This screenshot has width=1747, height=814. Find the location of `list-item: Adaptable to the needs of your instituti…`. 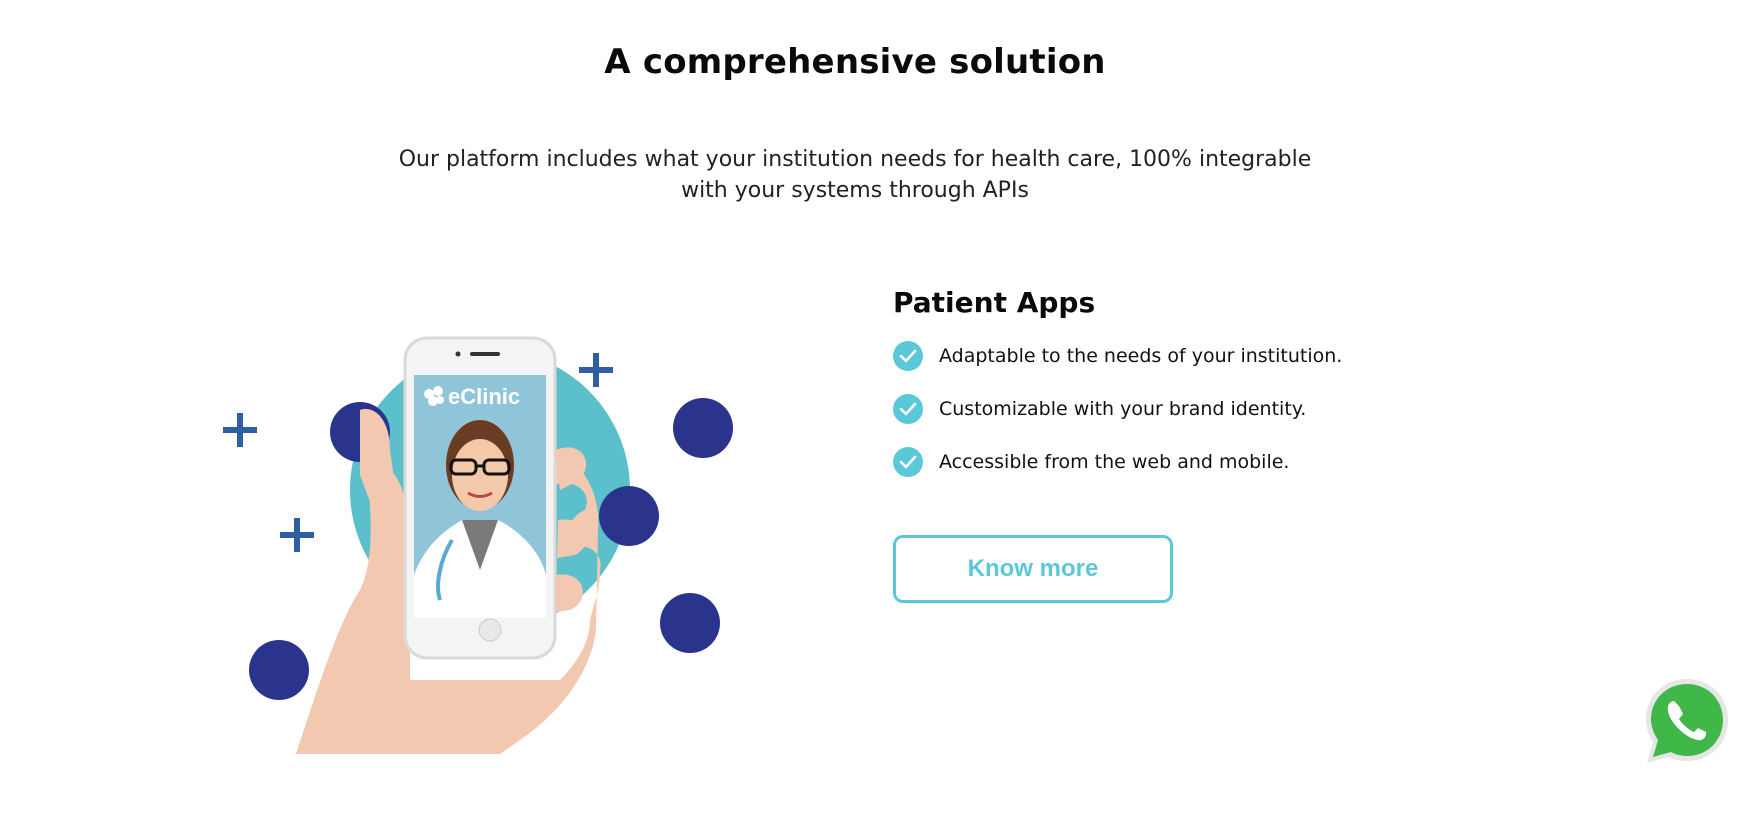

list-item: Adaptable to the needs of your instituti… is located at coordinates (1203, 356).